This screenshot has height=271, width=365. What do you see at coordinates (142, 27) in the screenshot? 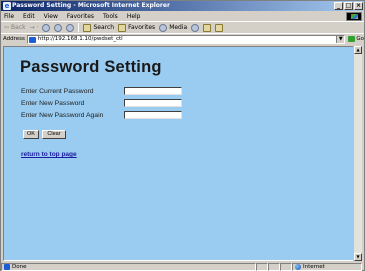
I see `favorites-label: Favorites` at bounding box center [142, 27].